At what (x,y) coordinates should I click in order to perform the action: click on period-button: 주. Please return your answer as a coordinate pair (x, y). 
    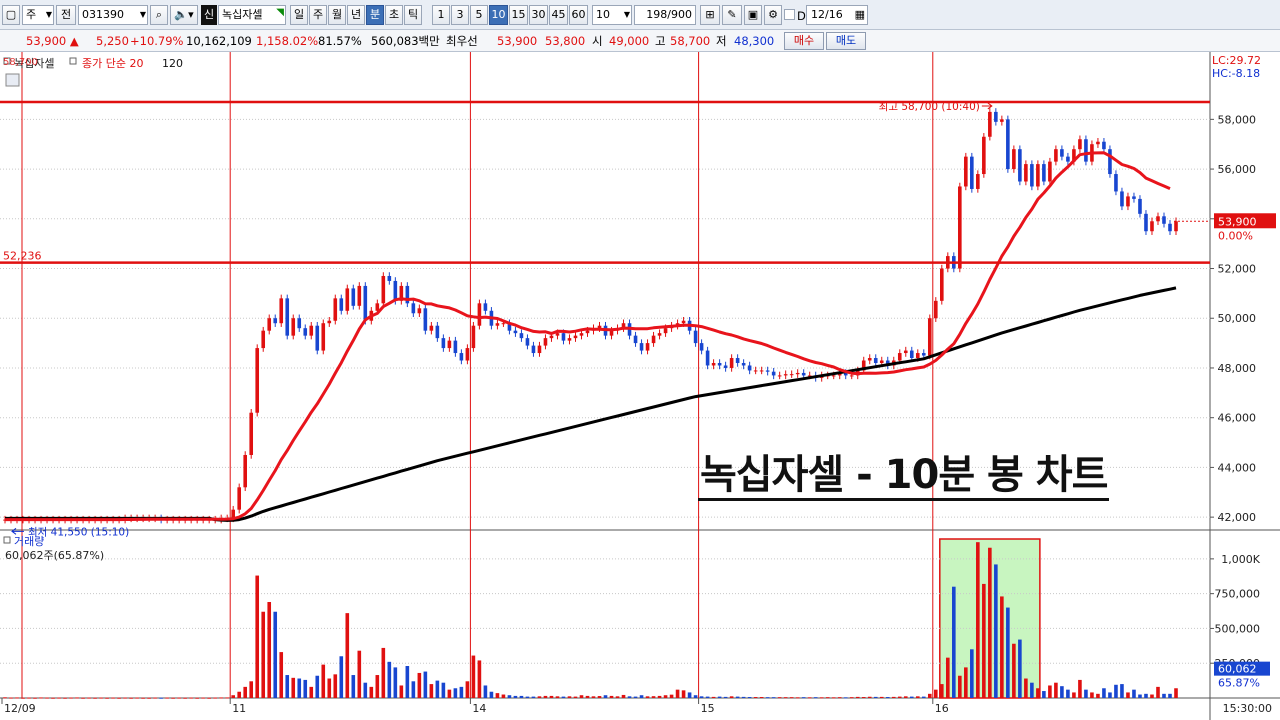
    Looking at the image, I should click on (318, 15).